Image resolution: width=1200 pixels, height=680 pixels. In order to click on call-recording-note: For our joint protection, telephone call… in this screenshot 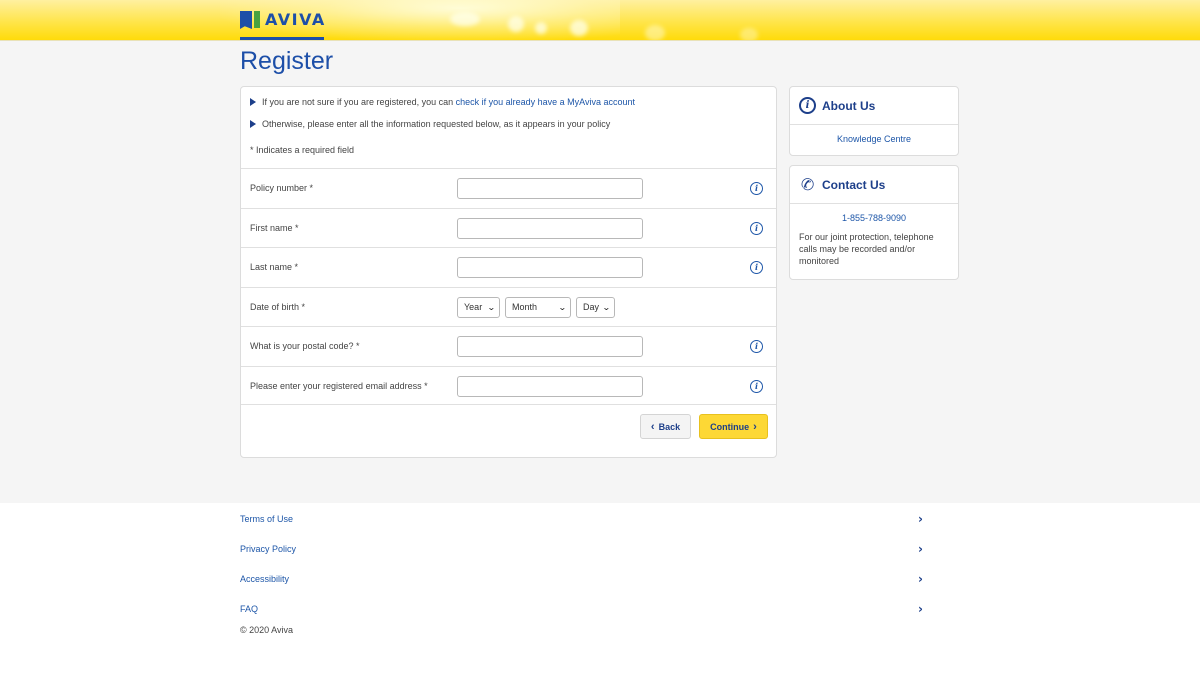, I will do `click(866, 249)`.